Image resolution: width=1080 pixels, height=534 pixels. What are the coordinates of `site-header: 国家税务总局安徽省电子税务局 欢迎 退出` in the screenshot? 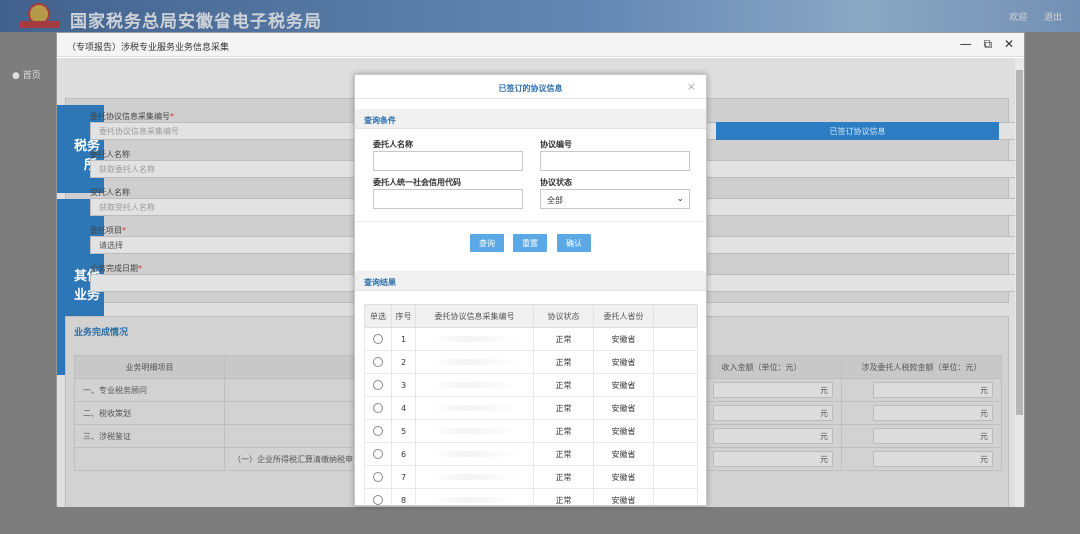 It's located at (540, 16).